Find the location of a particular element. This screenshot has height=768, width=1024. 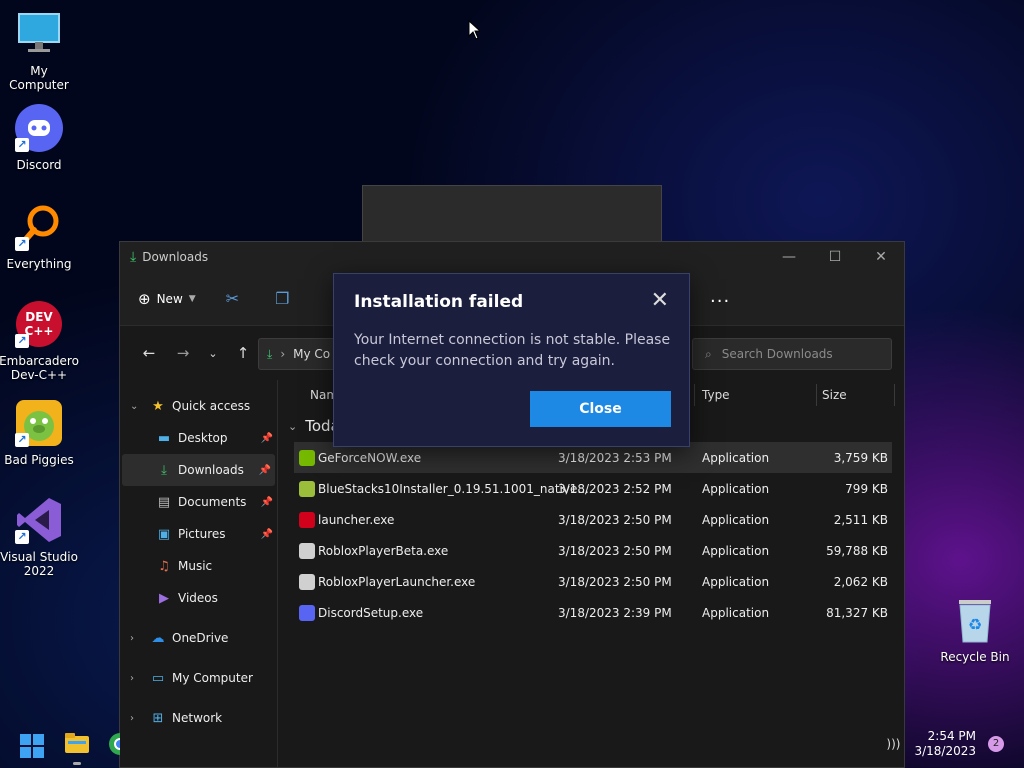

nav-item-onedrive: › ☁ OneDrive is located at coordinates (198, 638).